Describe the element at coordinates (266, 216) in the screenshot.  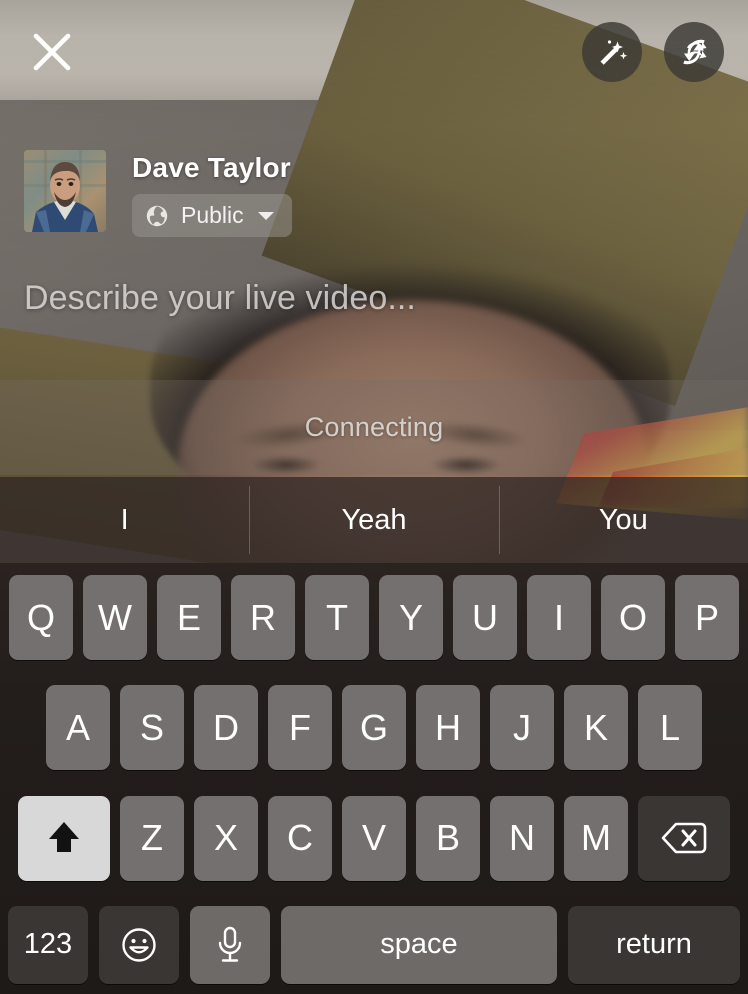
I see `chevron-down-icon` at that location.